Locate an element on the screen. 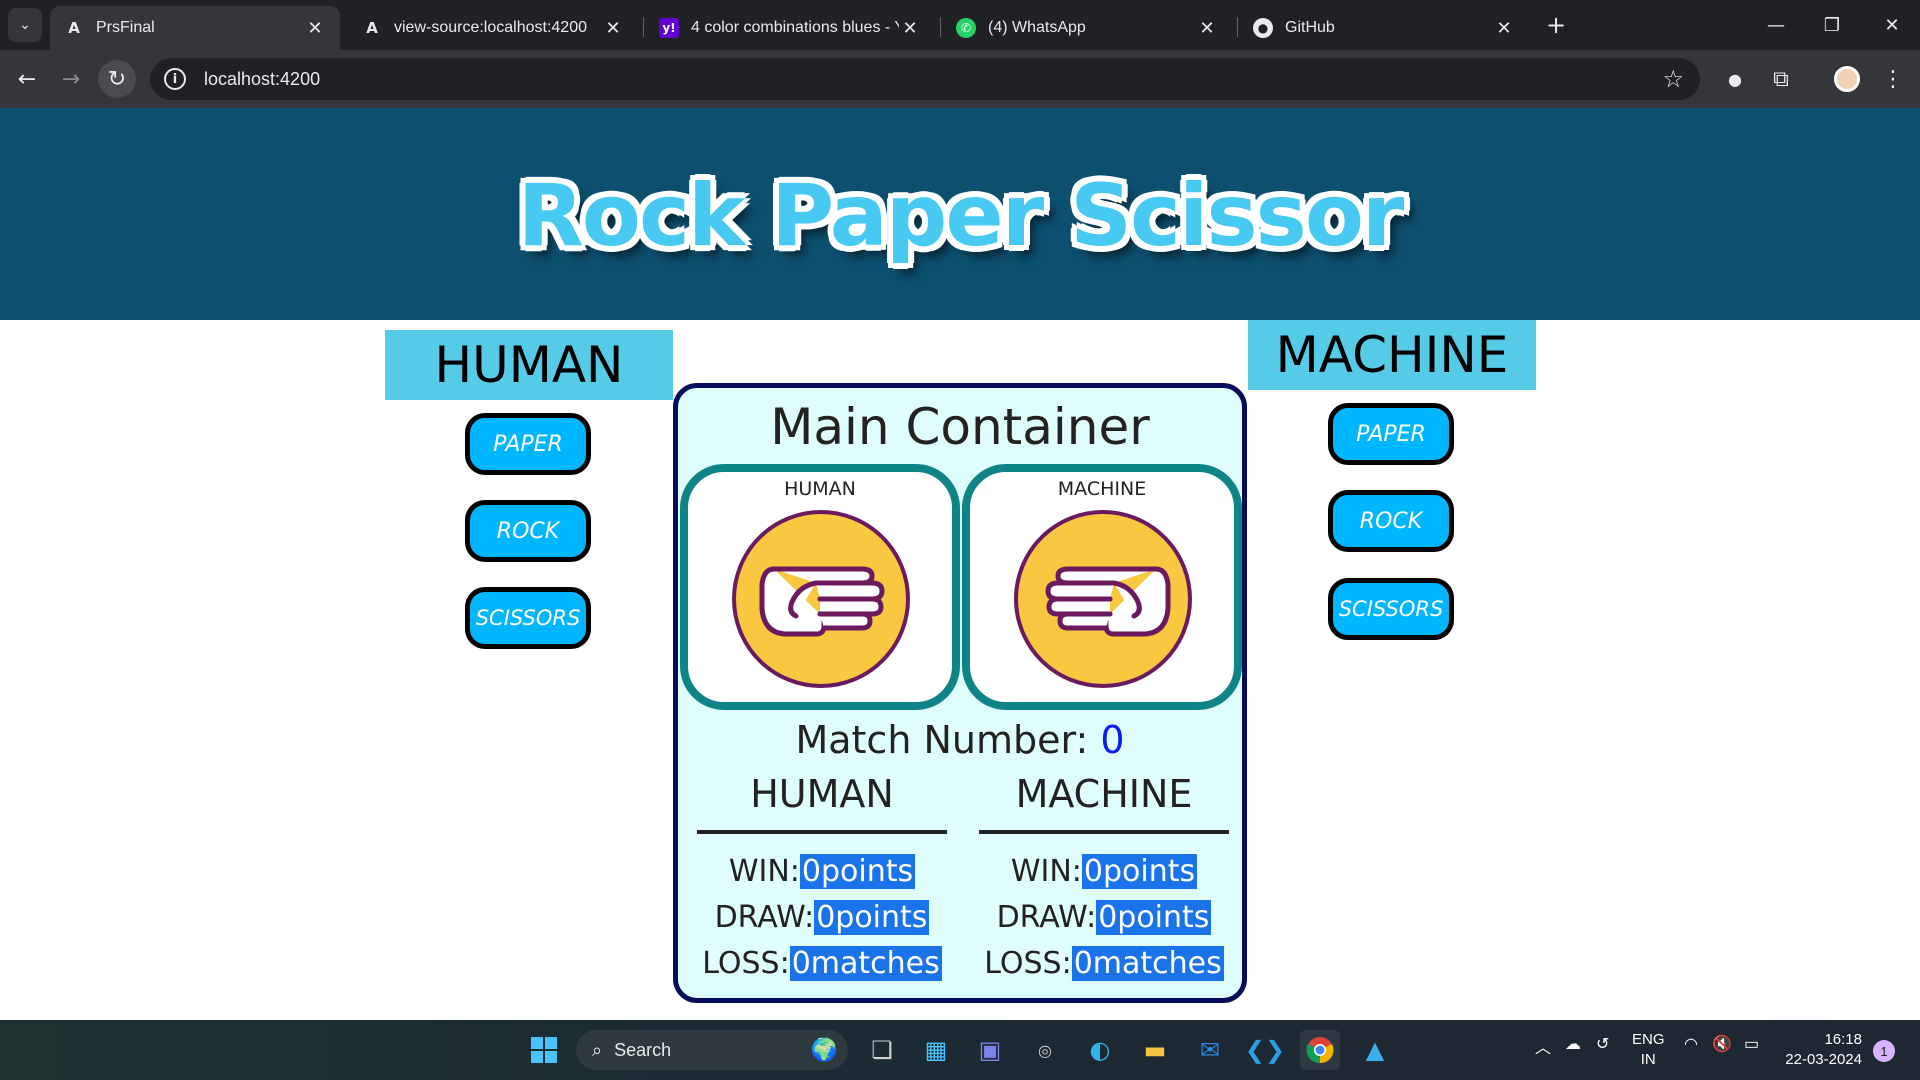  tab-search-button: ⌄ is located at coordinates (25, 25).